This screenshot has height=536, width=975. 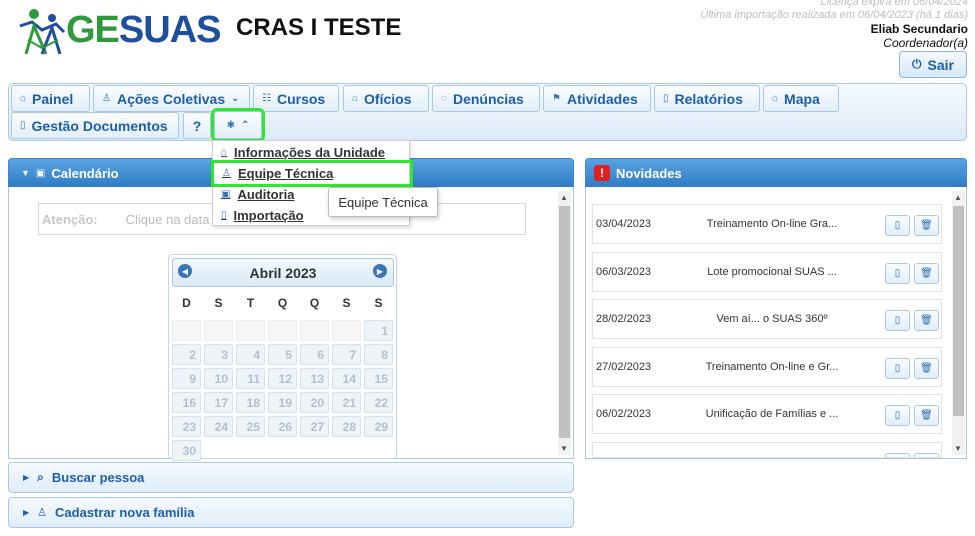 What do you see at coordinates (230, 125) in the screenshot?
I see `gear-icon: ✱` at bounding box center [230, 125].